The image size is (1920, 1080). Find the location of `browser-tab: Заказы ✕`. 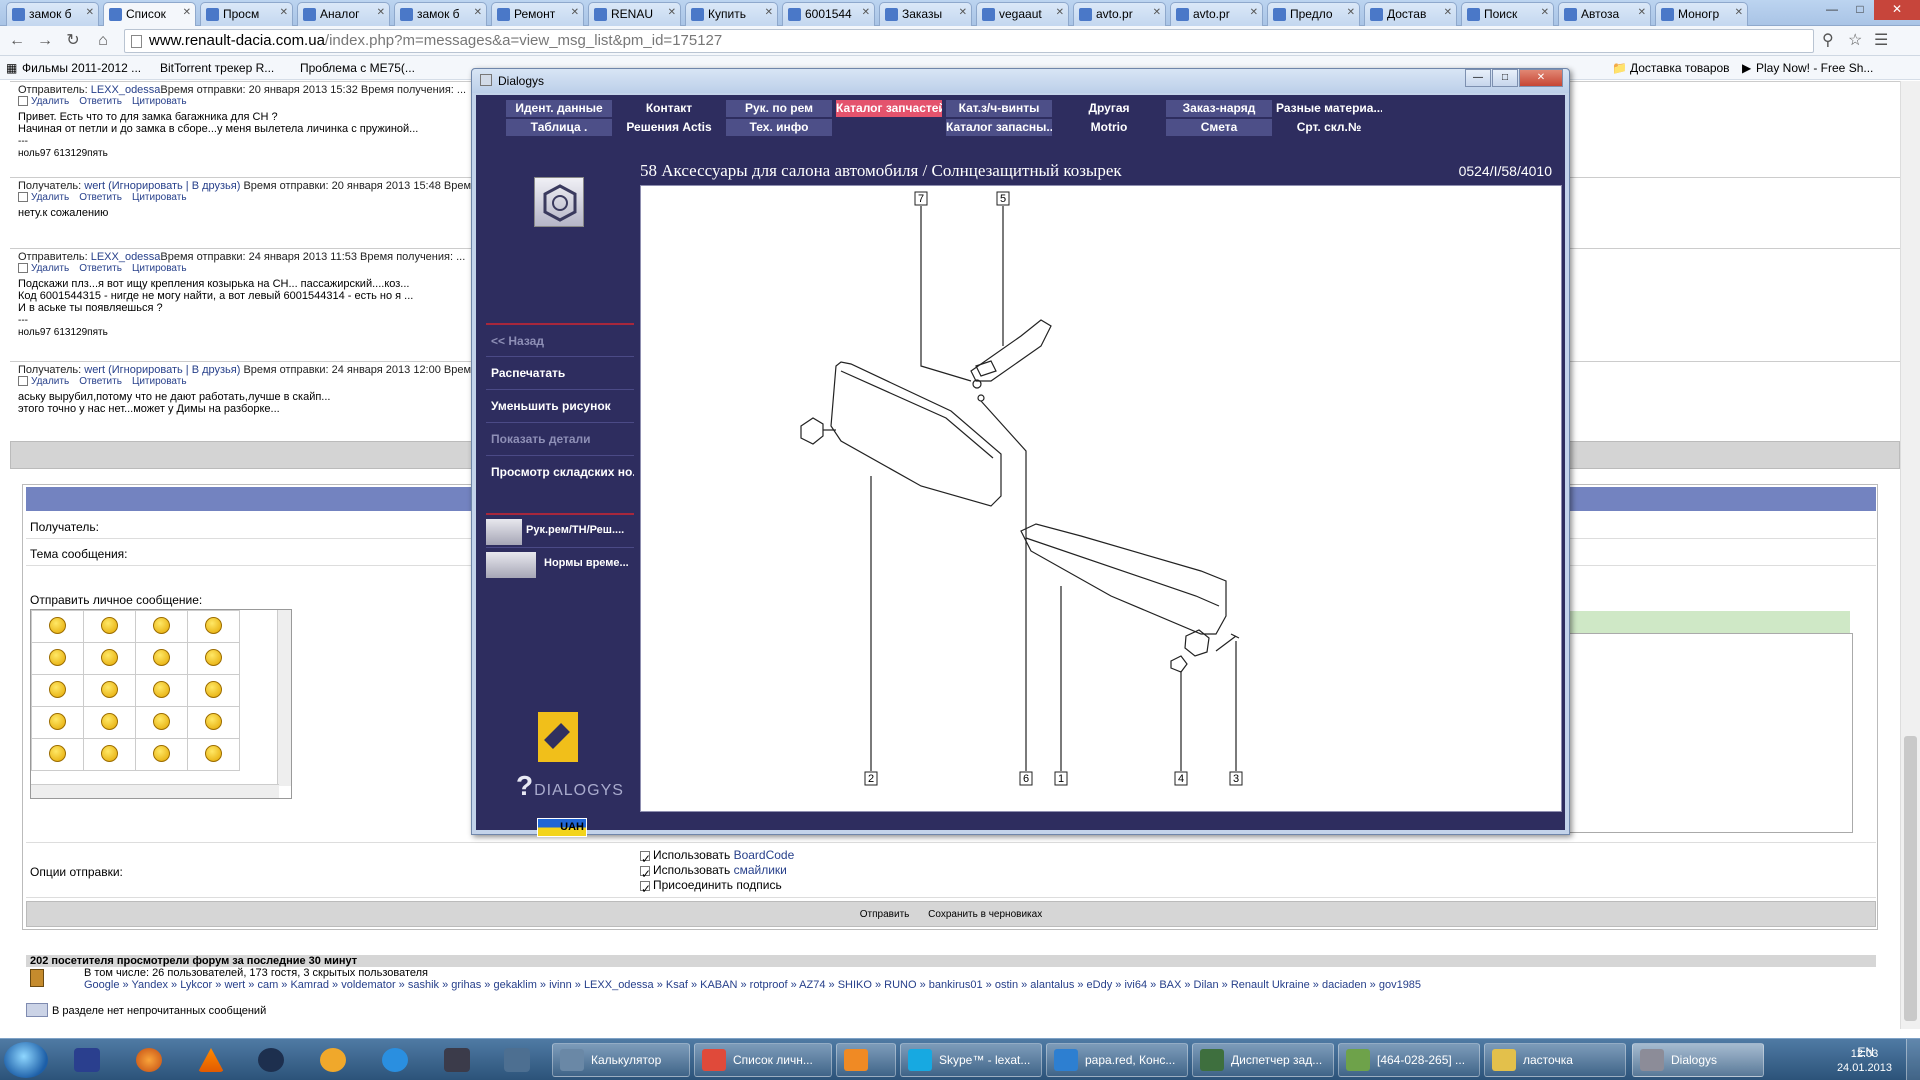

browser-tab: Заказы ✕ is located at coordinates (925, 14).